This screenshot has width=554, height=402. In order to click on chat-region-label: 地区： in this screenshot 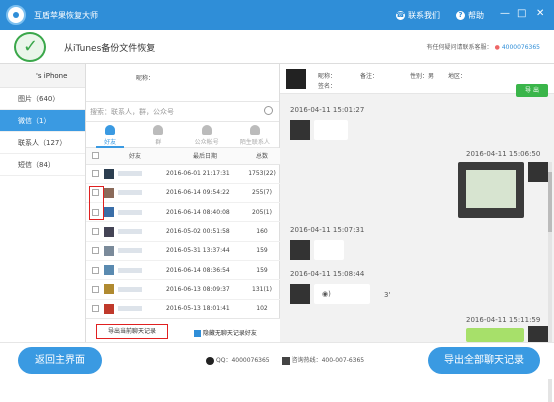, I will do `click(457, 76)`.